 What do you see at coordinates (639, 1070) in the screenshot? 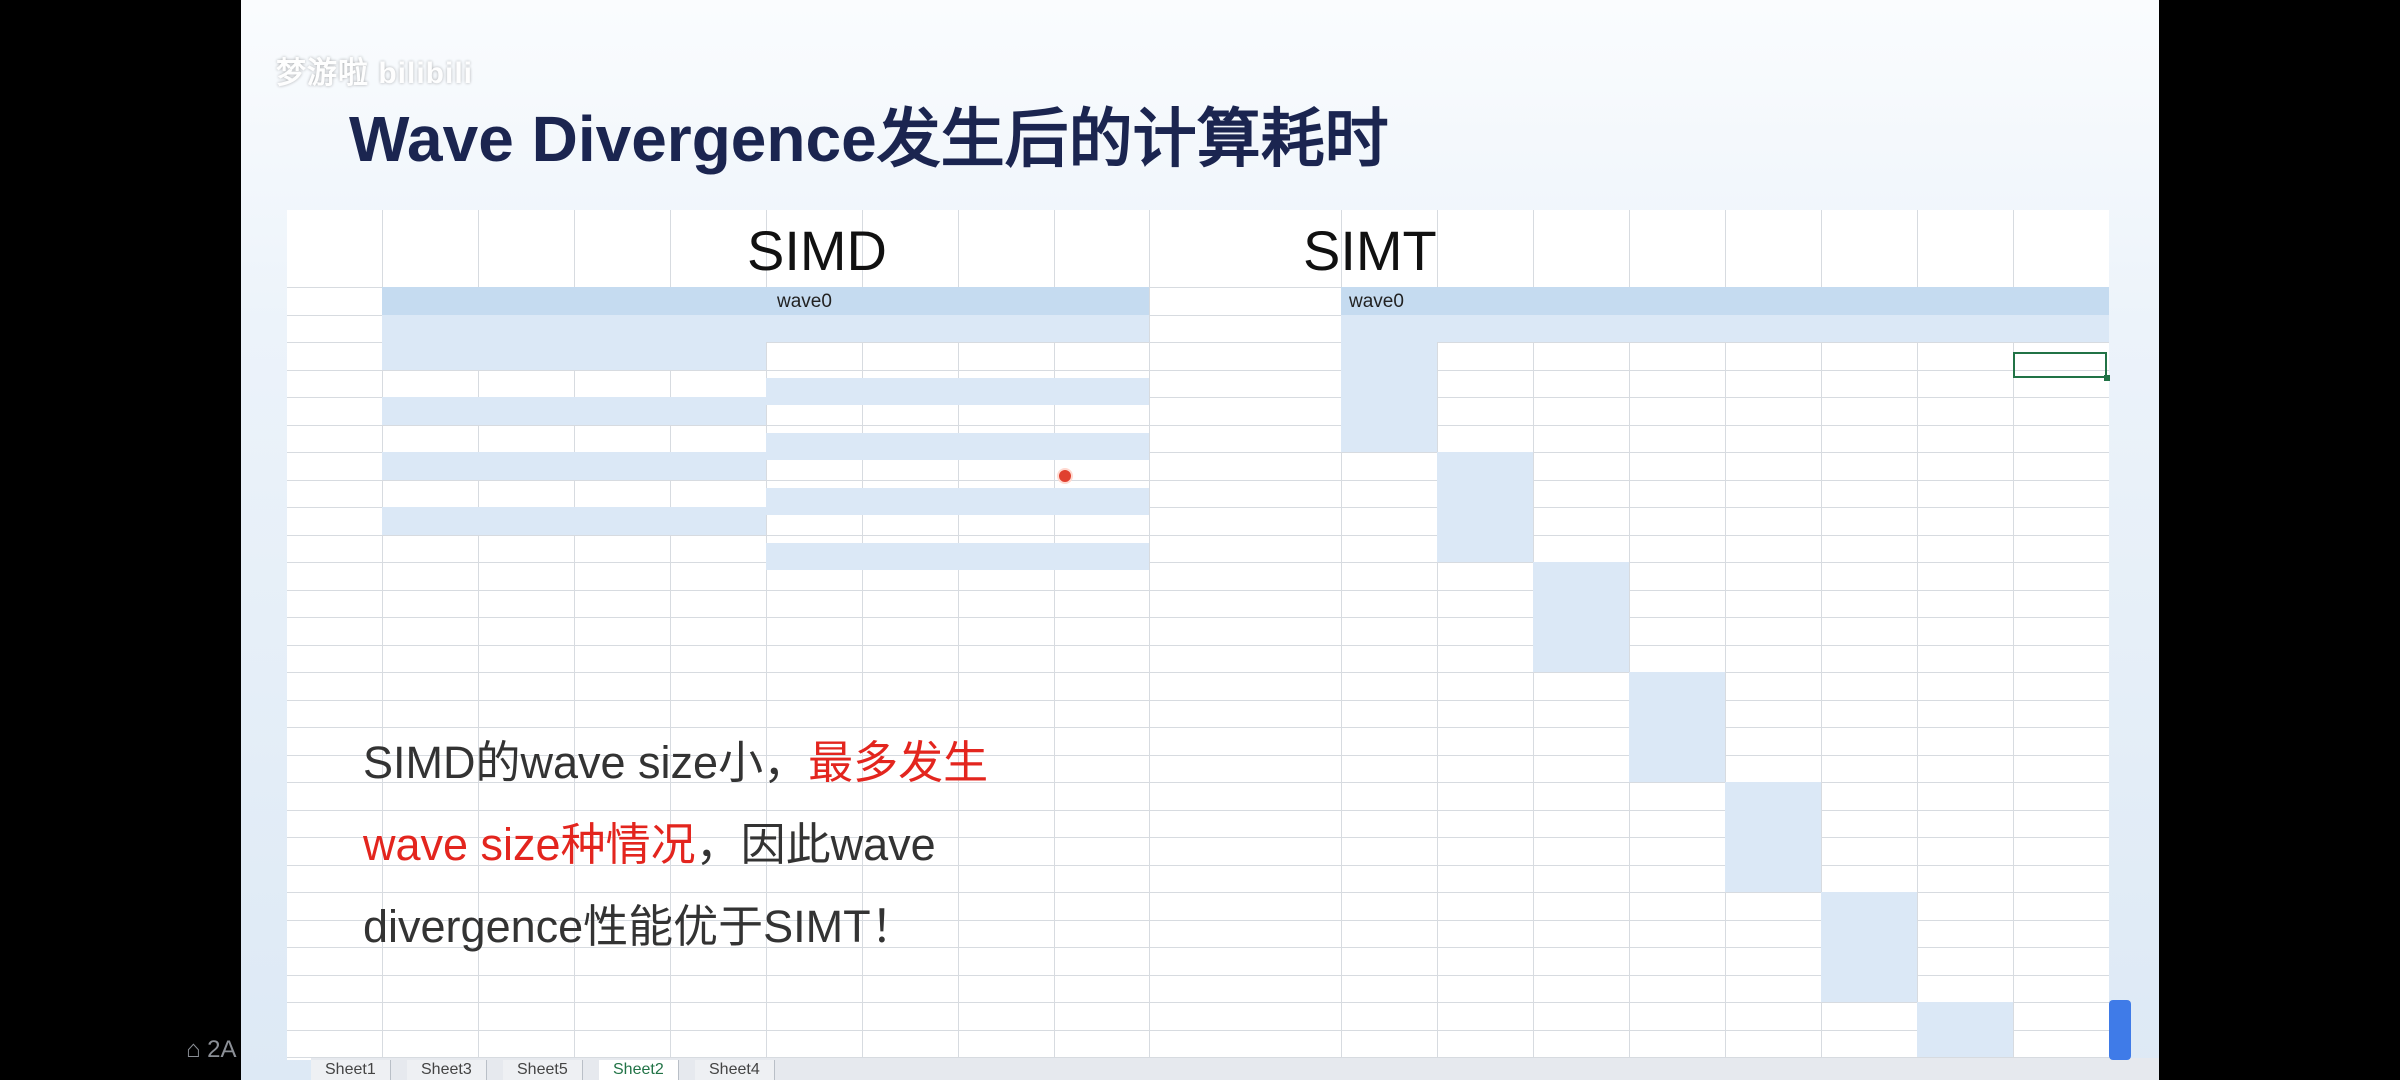
I see `sheet-tab: Sheet2` at bounding box center [639, 1070].